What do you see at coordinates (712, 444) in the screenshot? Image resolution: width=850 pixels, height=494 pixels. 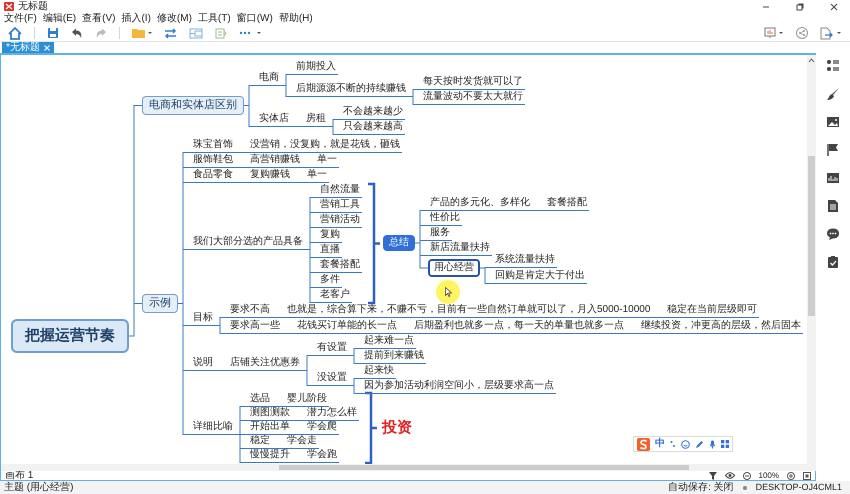 I see `microphone-icon` at bounding box center [712, 444].